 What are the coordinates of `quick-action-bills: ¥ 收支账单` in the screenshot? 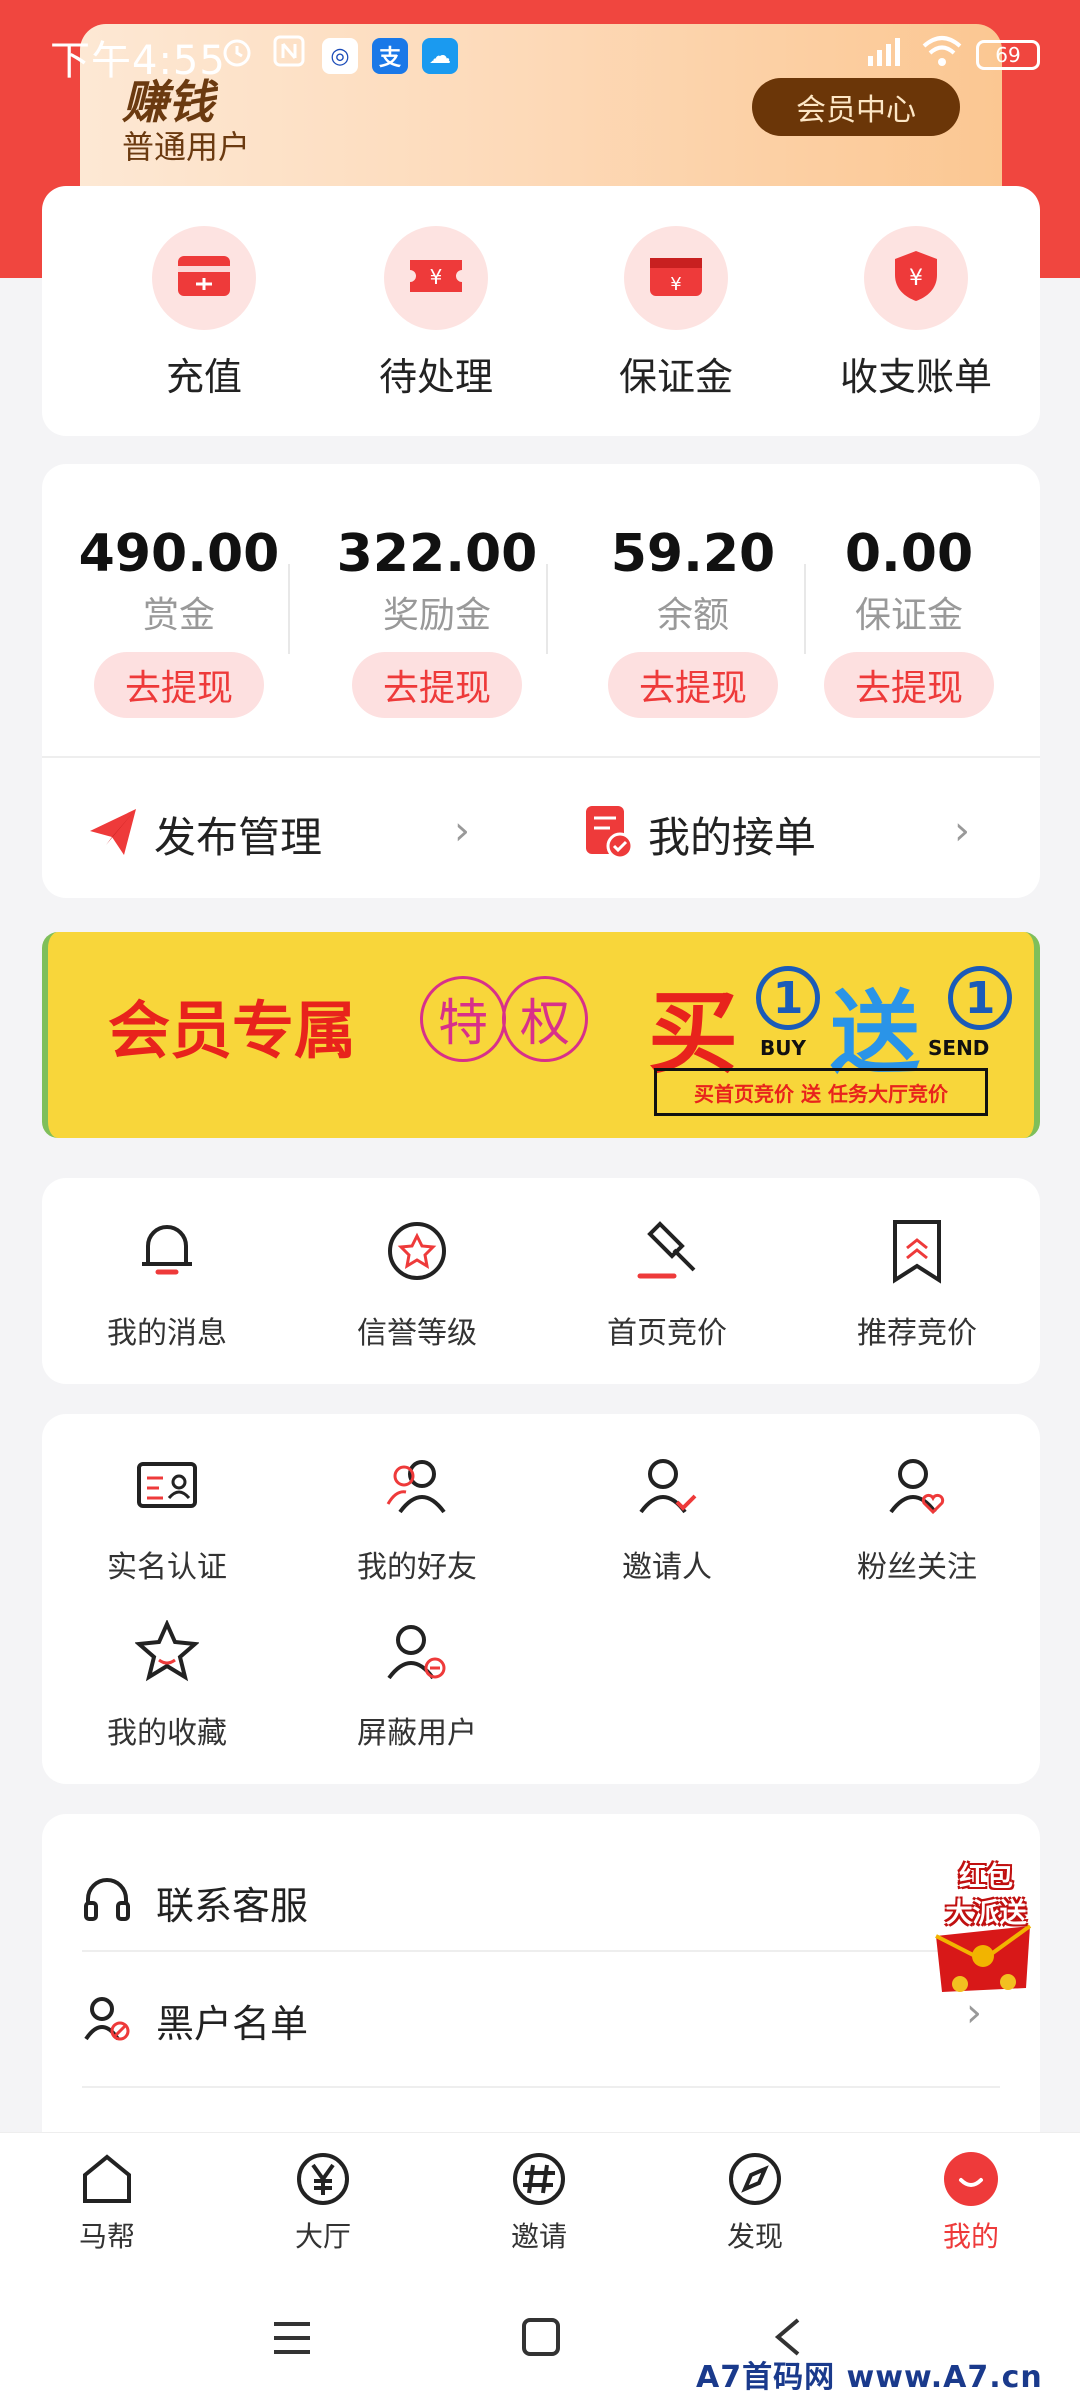 It's located at (916, 313).